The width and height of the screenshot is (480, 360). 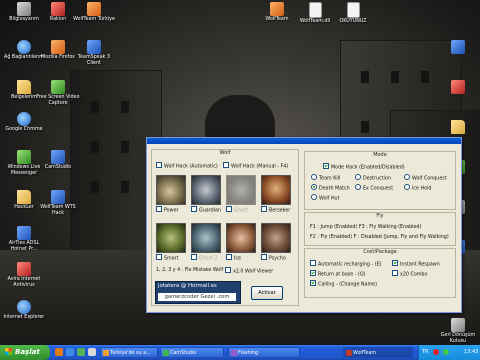 What do you see at coordinates (190, 270) in the screenshot?
I see `wolf-hint-text: 1, 2, 3 y 4 : Fix Mistake Wolf` at bounding box center [190, 270].